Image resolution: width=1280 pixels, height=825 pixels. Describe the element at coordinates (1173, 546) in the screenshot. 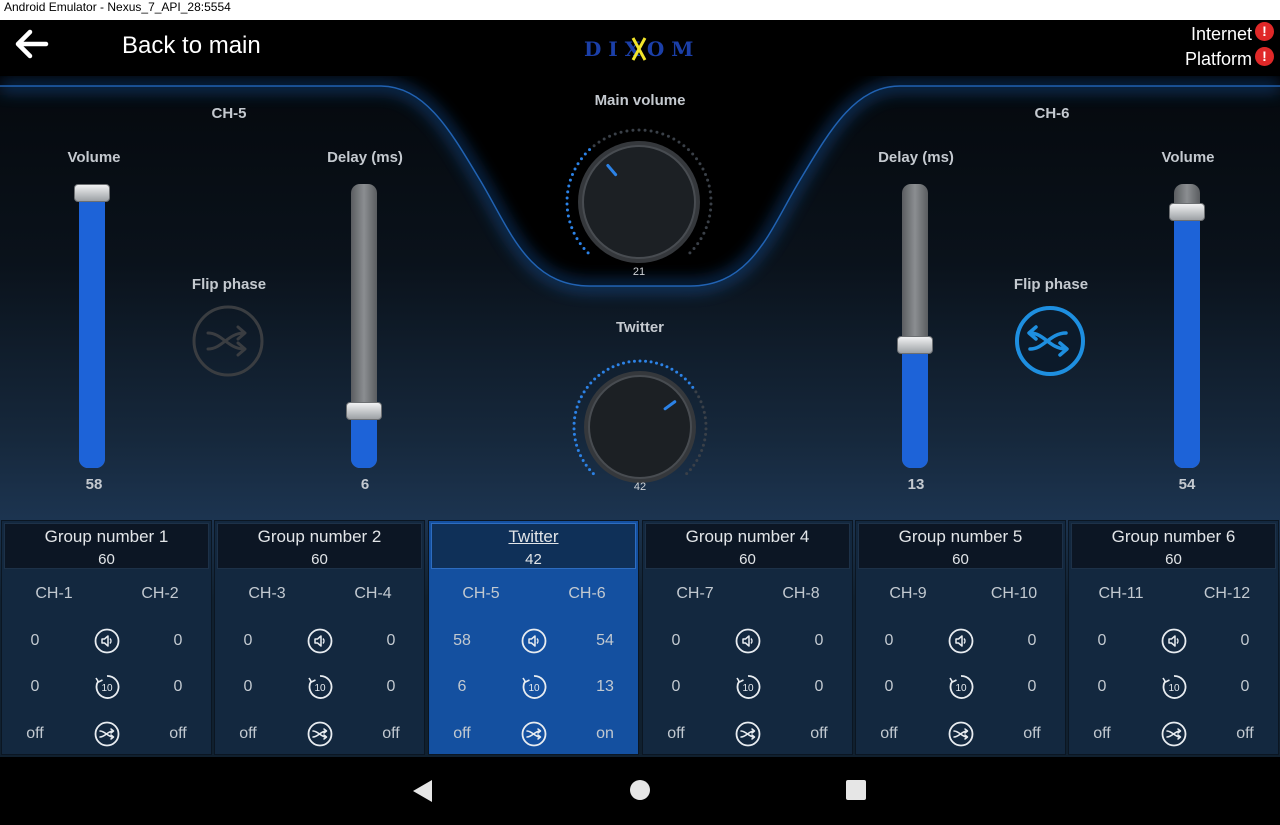

I see `group-header: Group number 6 60` at that location.